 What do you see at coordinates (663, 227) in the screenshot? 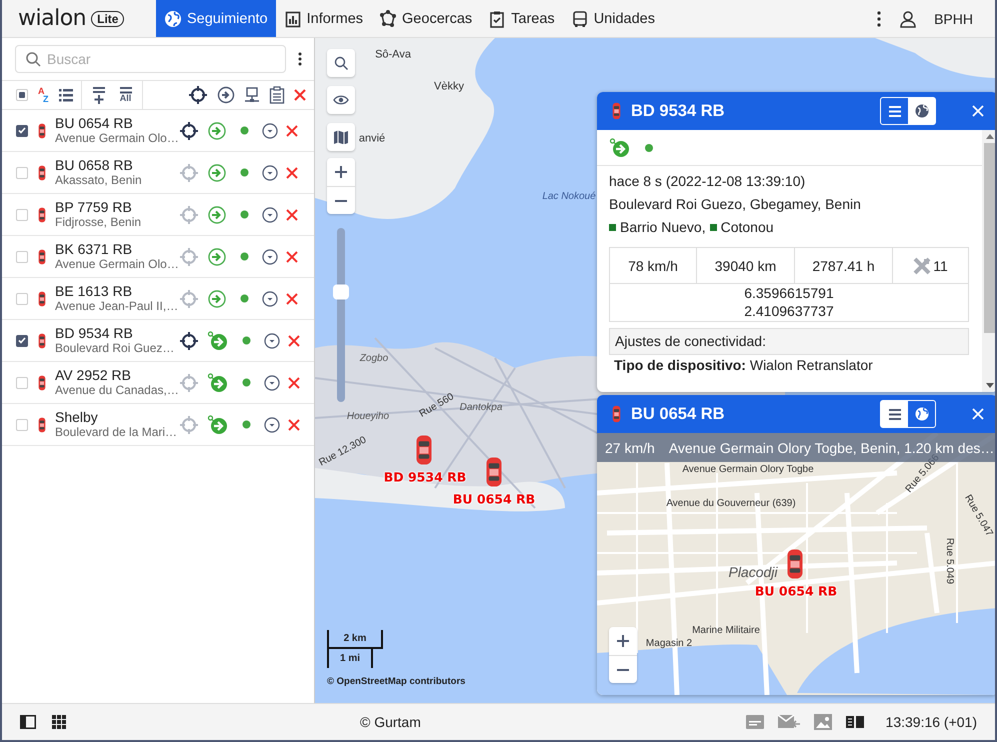
I see `geofence-name: Barrio Nuevo,` at bounding box center [663, 227].